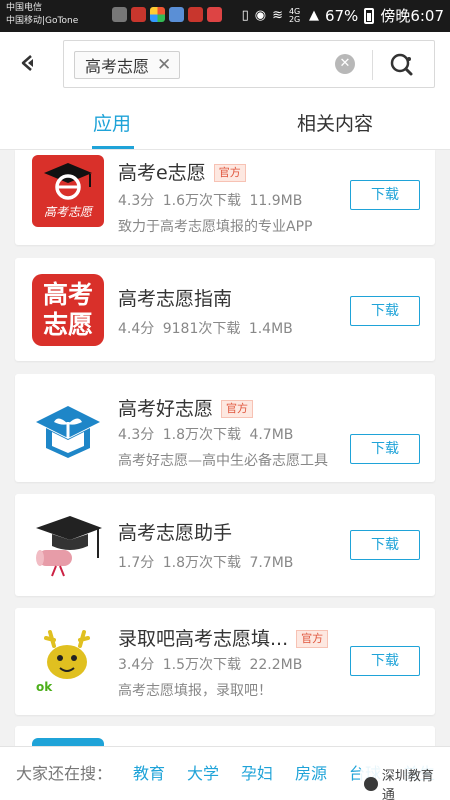 The width and height of the screenshot is (450, 800). Describe the element at coordinates (215, 227) in the screenshot. I see `app-description: 致力于高考志愿填报的专业APP` at that location.